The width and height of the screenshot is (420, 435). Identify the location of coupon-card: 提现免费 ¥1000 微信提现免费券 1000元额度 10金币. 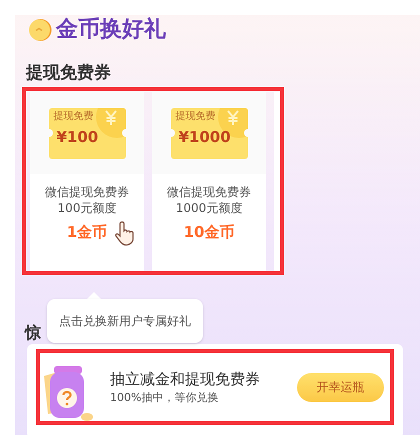
(209, 181).